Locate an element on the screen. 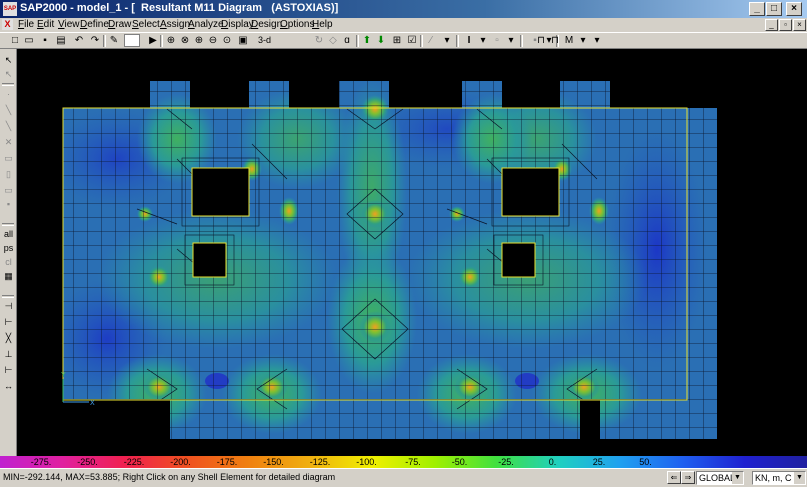 The width and height of the screenshot is (807, 487). mdi-restore-button: ▫ is located at coordinates (785, 25).